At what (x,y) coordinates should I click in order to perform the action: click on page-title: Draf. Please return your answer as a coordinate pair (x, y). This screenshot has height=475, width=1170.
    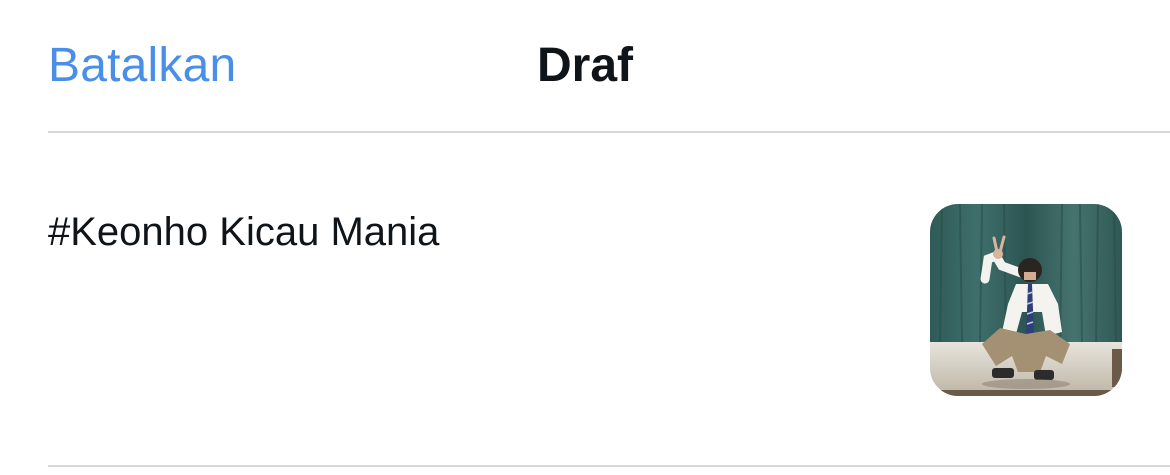
    Looking at the image, I should click on (585, 66).